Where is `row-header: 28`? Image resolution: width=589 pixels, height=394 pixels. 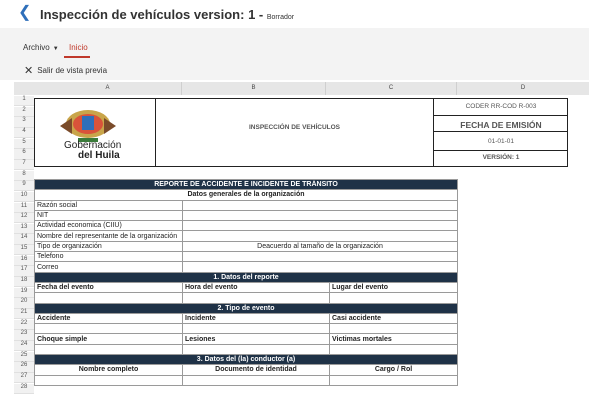
row-header: 28 is located at coordinates (24, 388).